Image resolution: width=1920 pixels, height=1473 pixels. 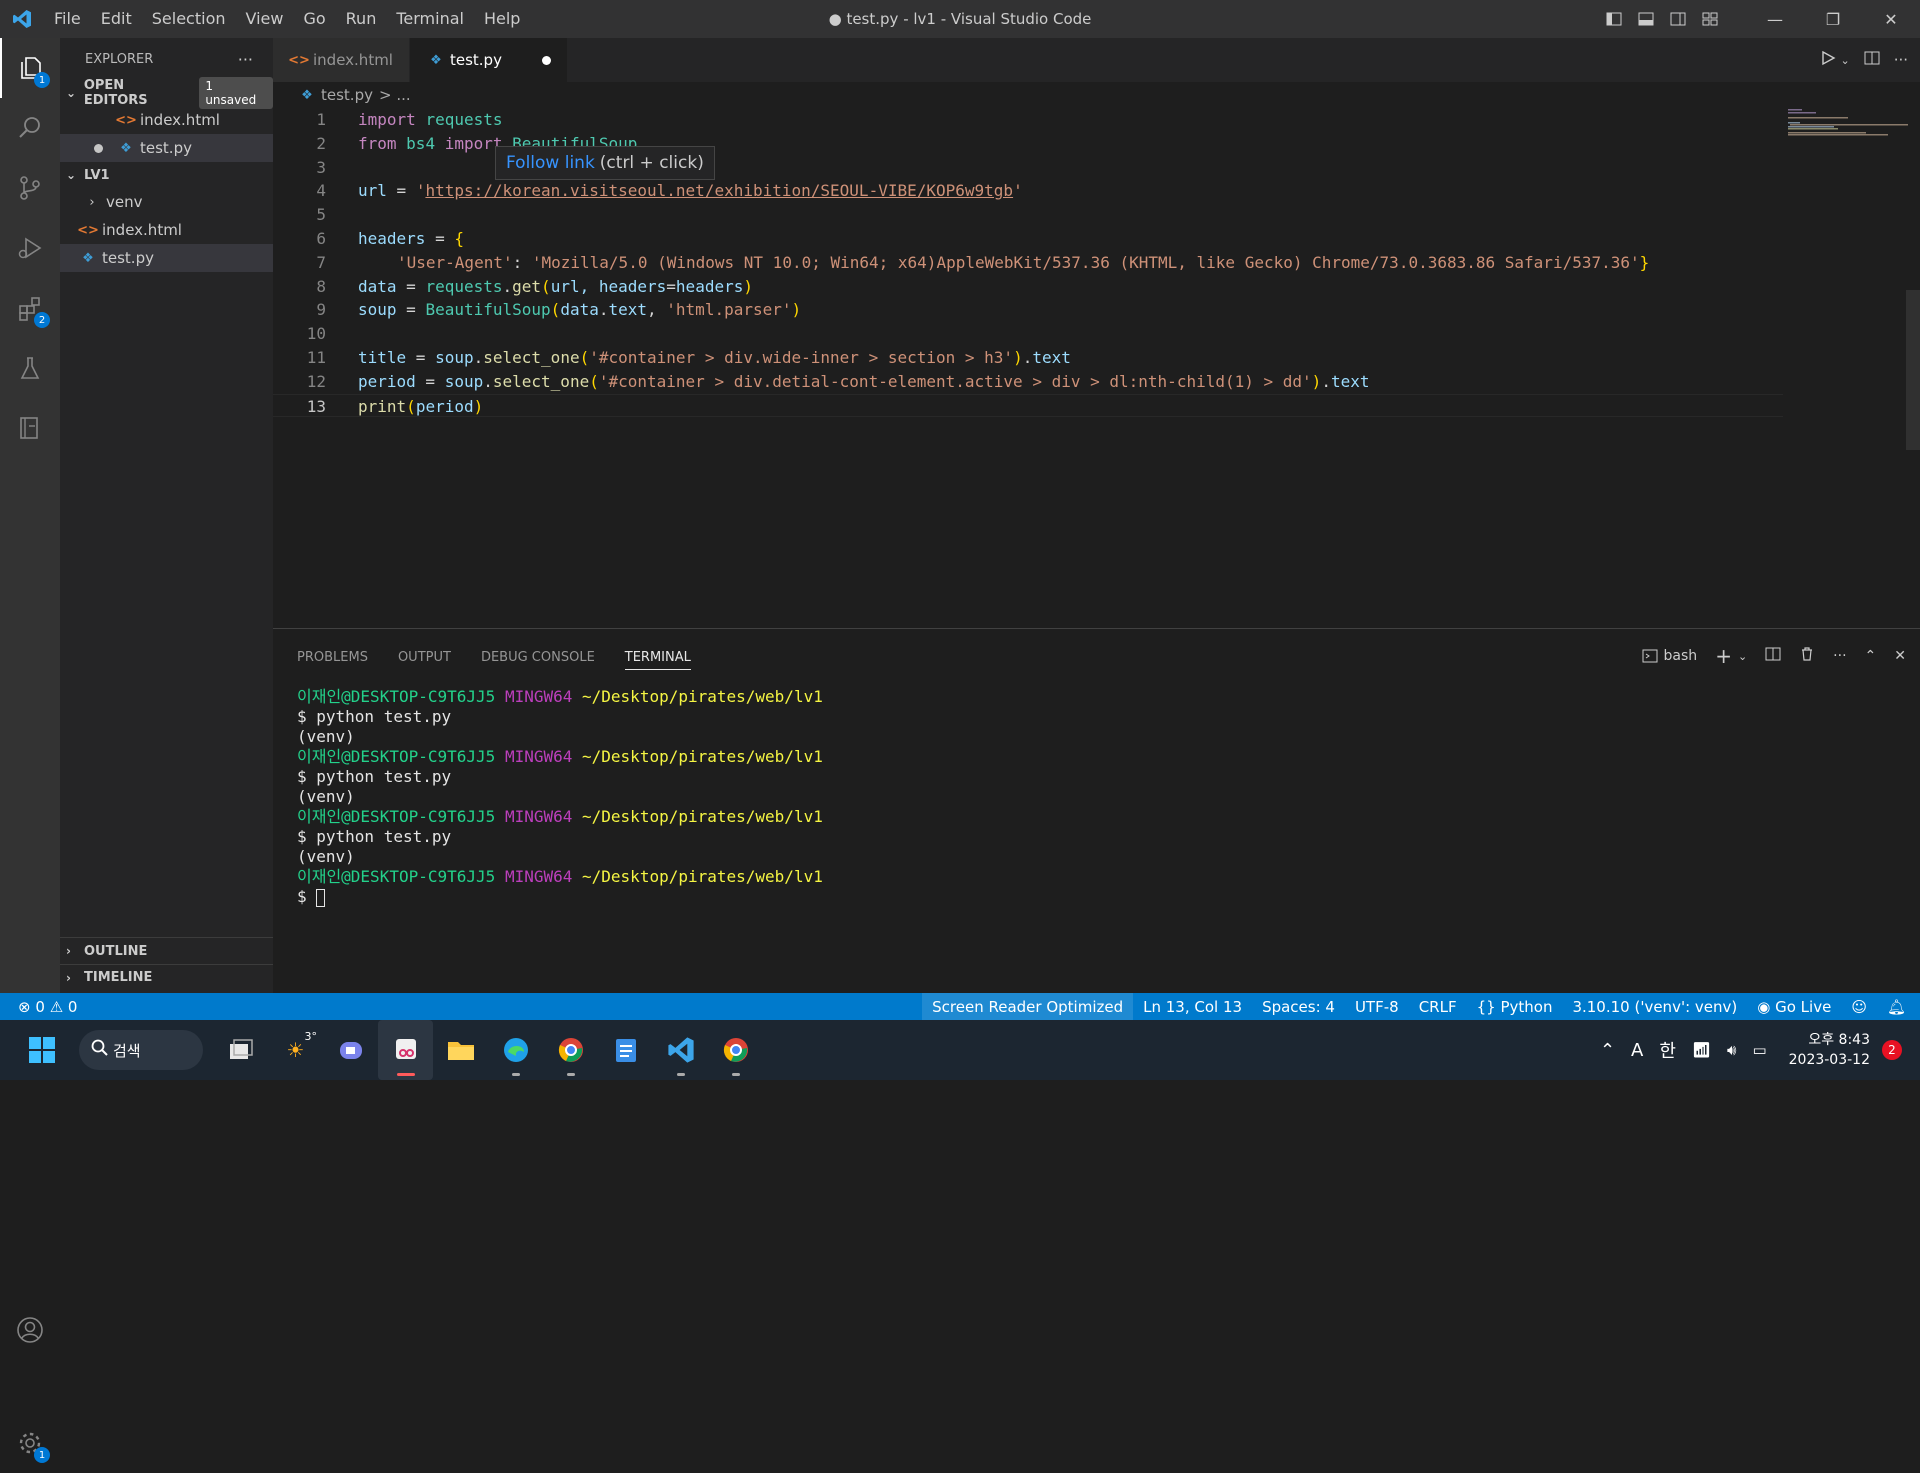 I want to click on new-terminal-icon: +, so click(x=1723, y=656).